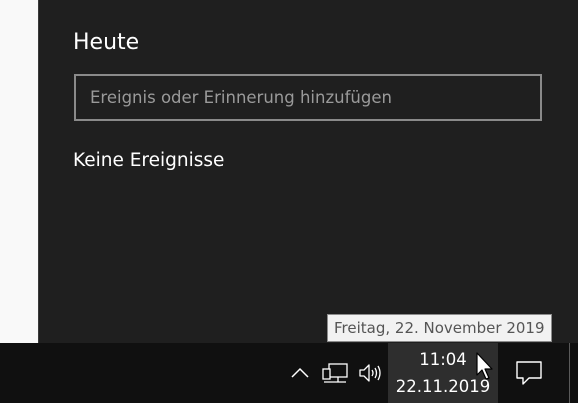  What do you see at coordinates (335, 373) in the screenshot?
I see `network-icon` at bounding box center [335, 373].